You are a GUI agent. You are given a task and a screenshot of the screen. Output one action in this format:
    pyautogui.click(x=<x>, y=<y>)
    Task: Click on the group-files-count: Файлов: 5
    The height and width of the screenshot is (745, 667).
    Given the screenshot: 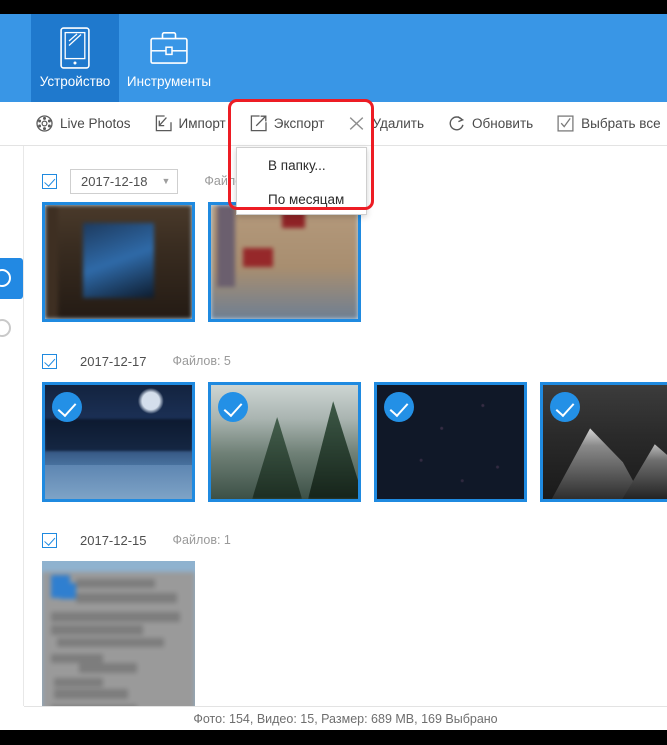 What is the action you would take?
    pyautogui.click(x=201, y=361)
    